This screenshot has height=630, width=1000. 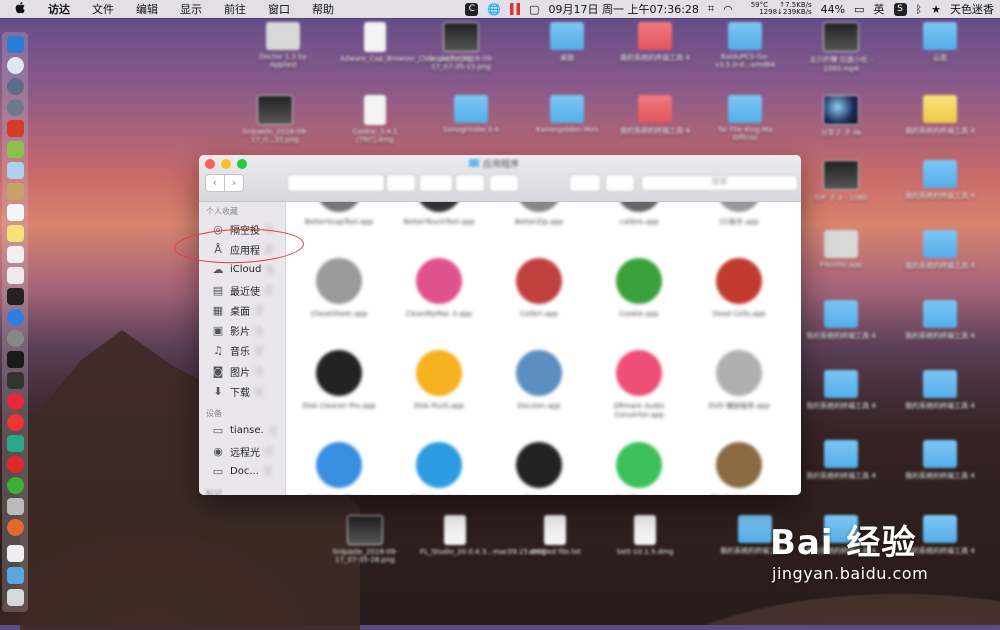 I want to click on app-item: FaceTime.app, so click(x=639, y=468).